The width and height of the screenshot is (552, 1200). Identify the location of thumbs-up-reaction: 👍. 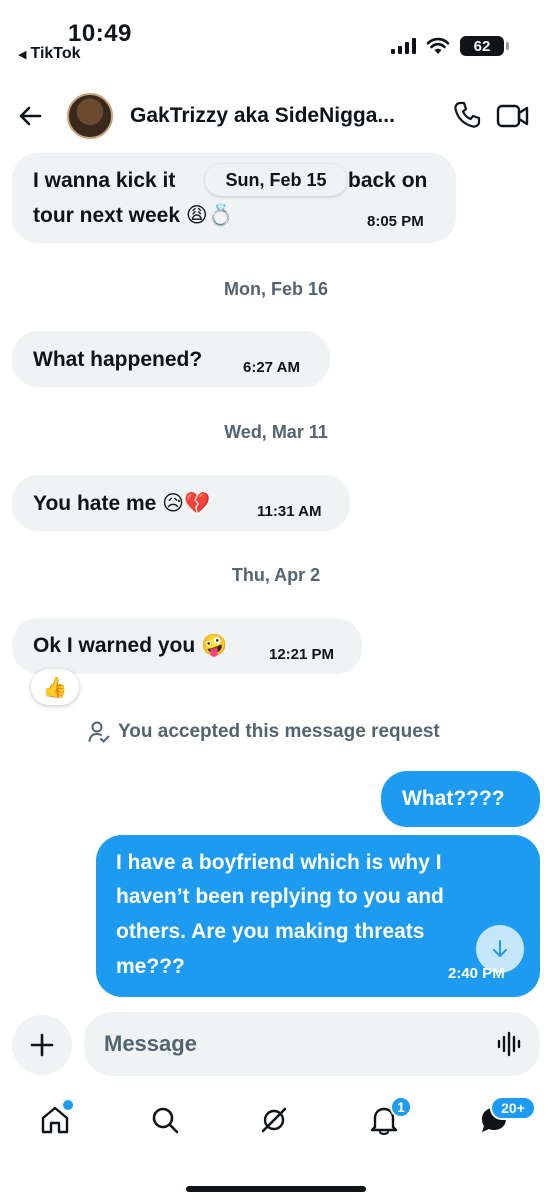
(55, 687).